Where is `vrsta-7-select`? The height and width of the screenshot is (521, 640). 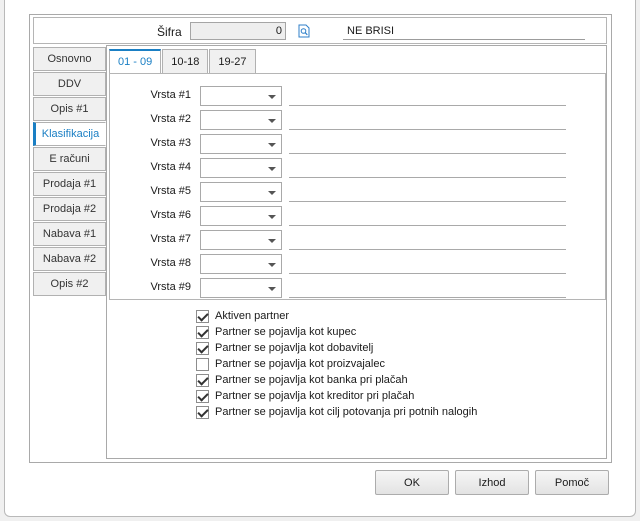
vrsta-7-select is located at coordinates (241, 240).